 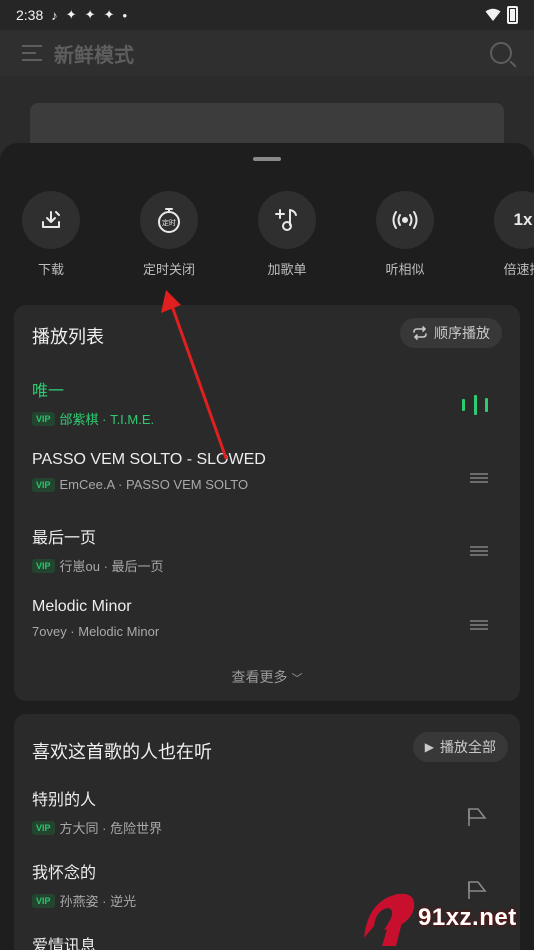 I want to click on repeat-icon, so click(x=420, y=333).